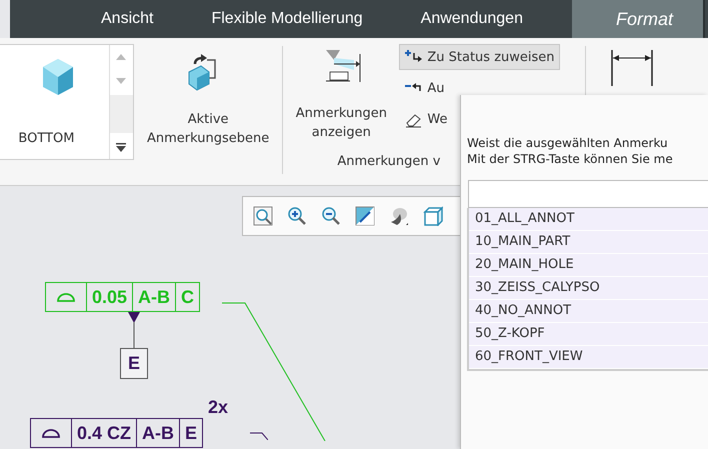 The image size is (708, 449). What do you see at coordinates (187, 297) in the screenshot?
I see `frame-cell: C` at bounding box center [187, 297].